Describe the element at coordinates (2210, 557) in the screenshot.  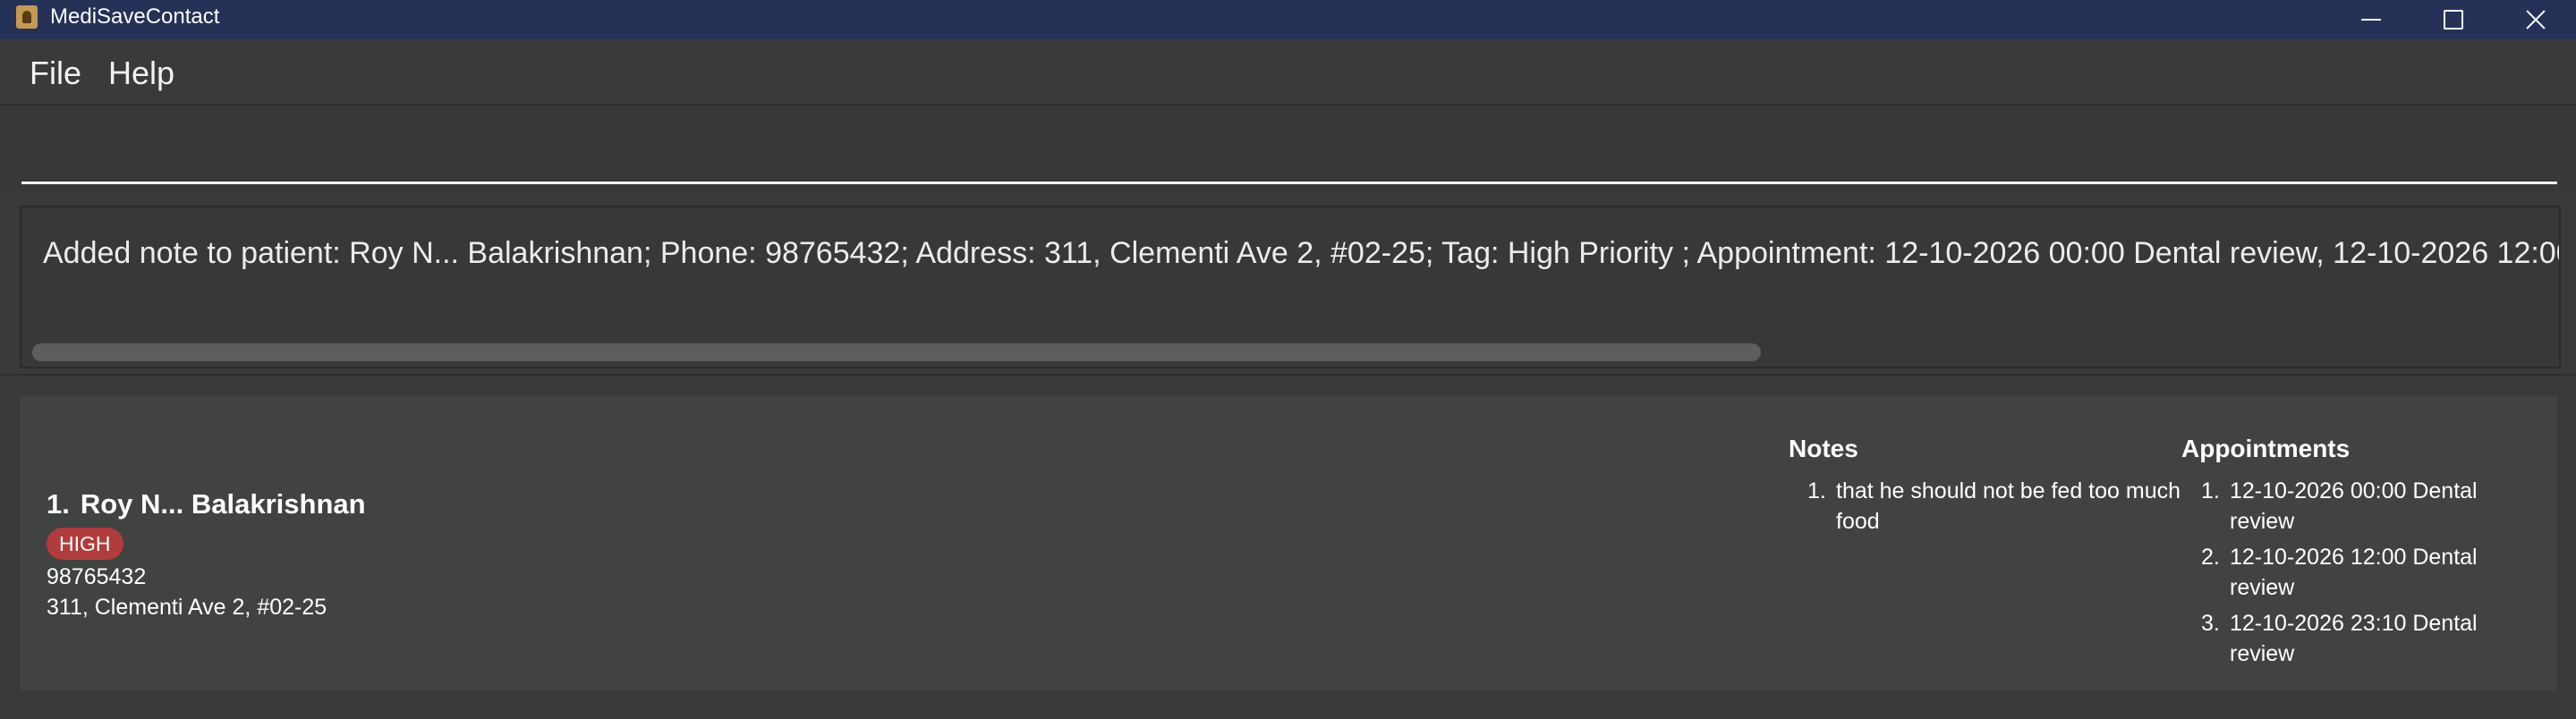
I see `appointment-number: 2.` at that location.